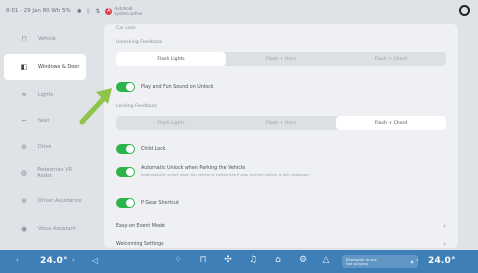 The image size is (478, 273). I want to click on signal-icon: ✱, so click(79, 11).